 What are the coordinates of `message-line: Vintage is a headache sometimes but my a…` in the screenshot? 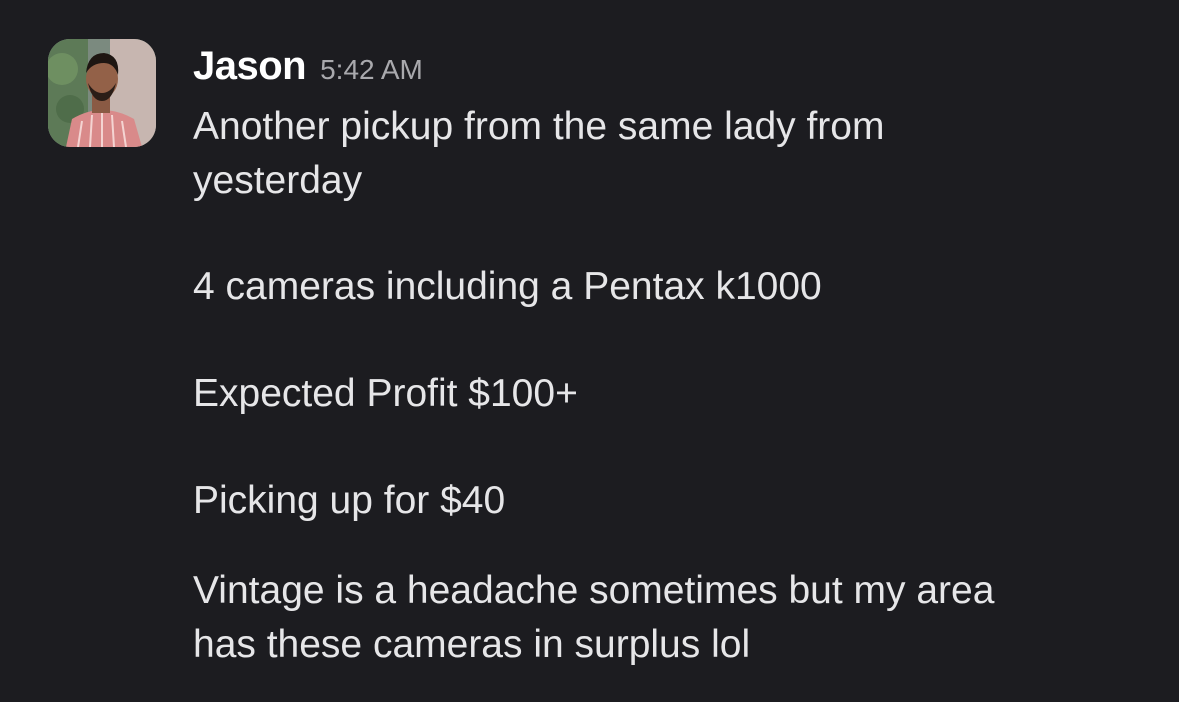 It's located at (594, 590).